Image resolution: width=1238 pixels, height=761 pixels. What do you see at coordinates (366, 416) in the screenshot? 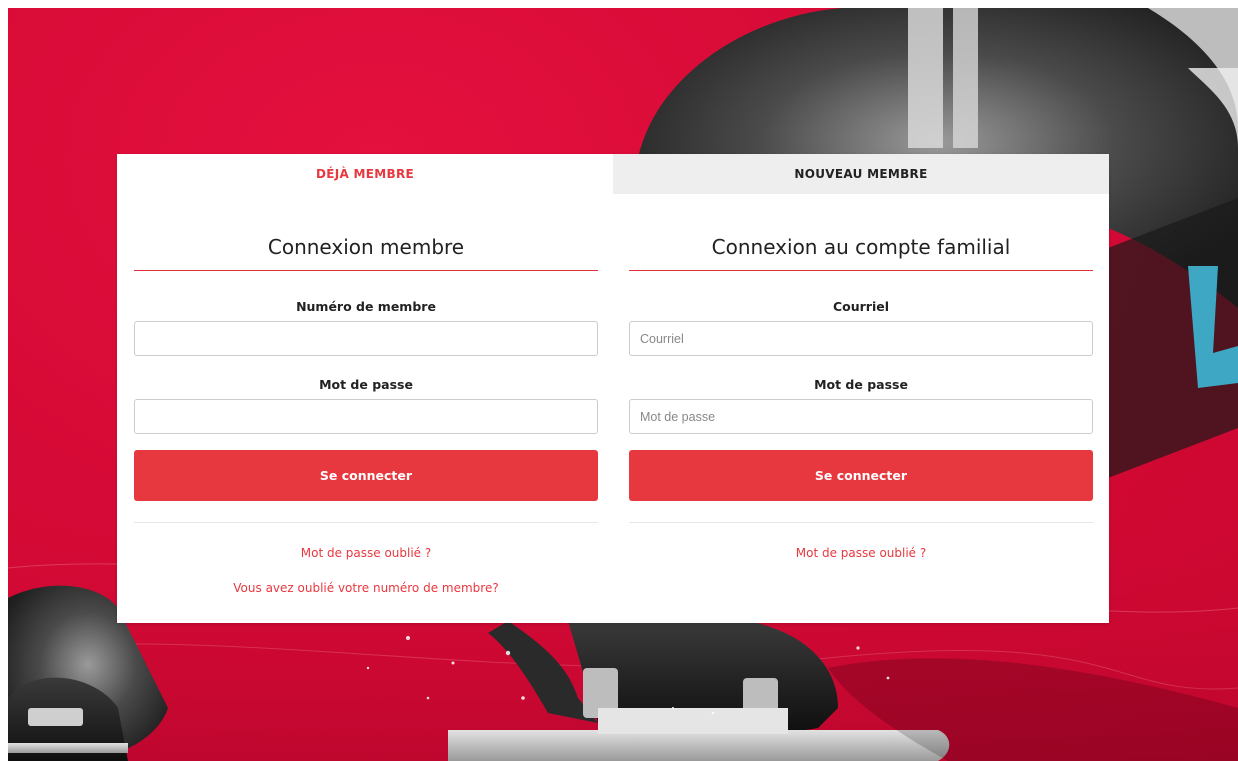
I see `member-password-input` at bounding box center [366, 416].